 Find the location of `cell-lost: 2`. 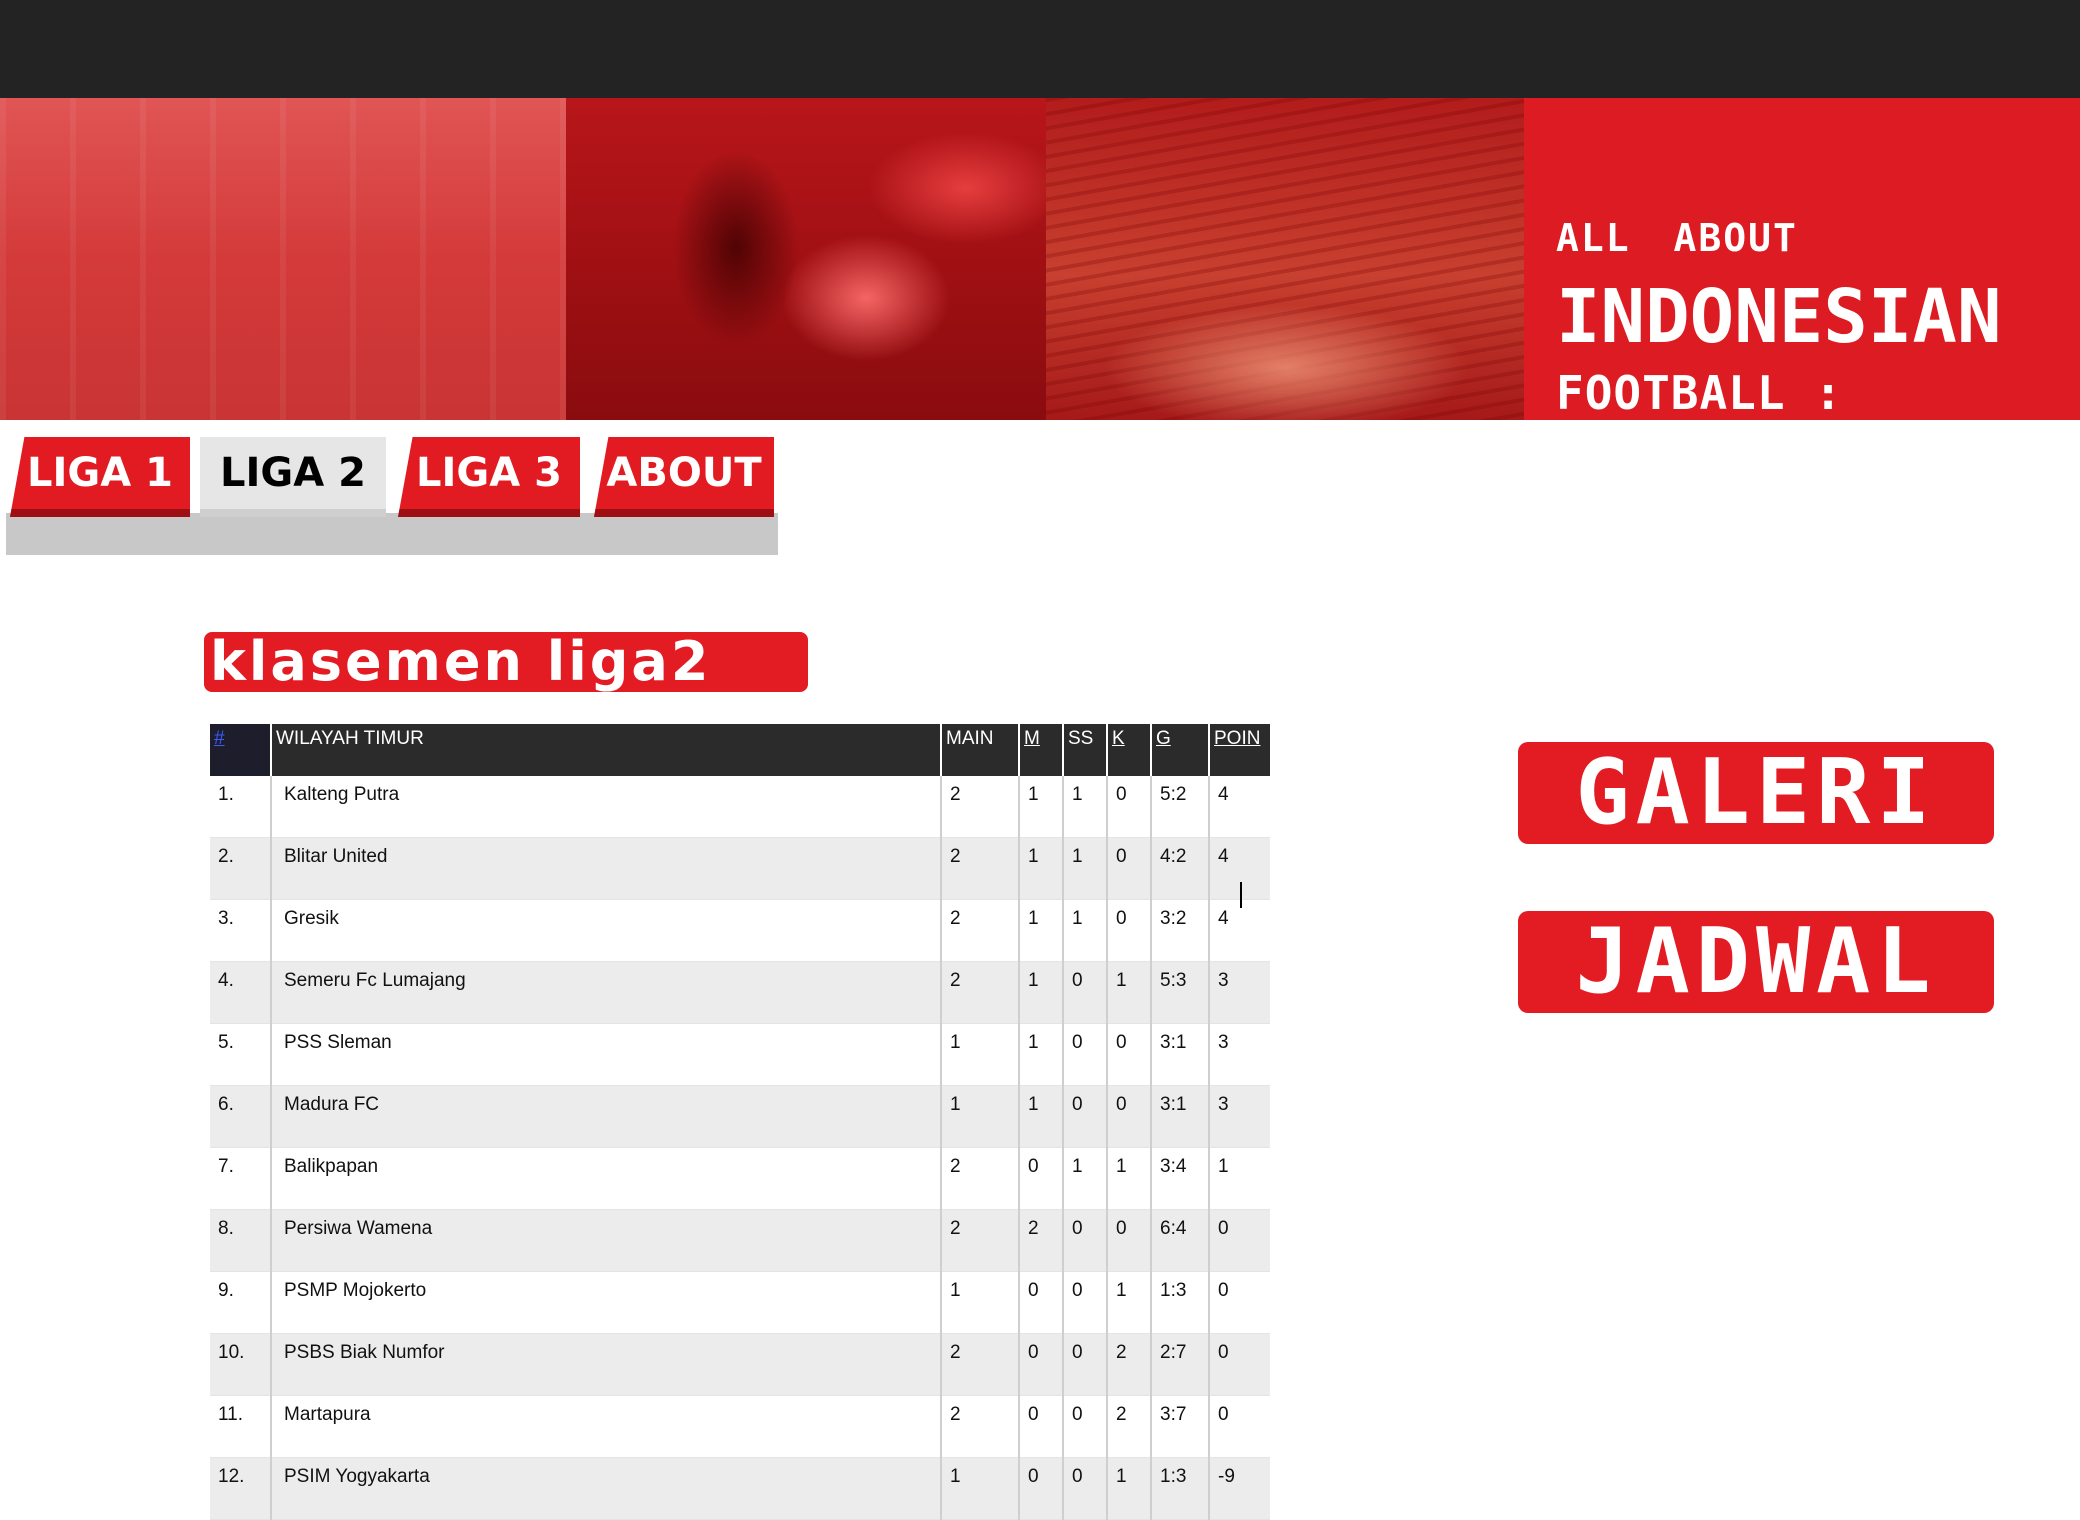

cell-lost: 2 is located at coordinates (1128, 1364).